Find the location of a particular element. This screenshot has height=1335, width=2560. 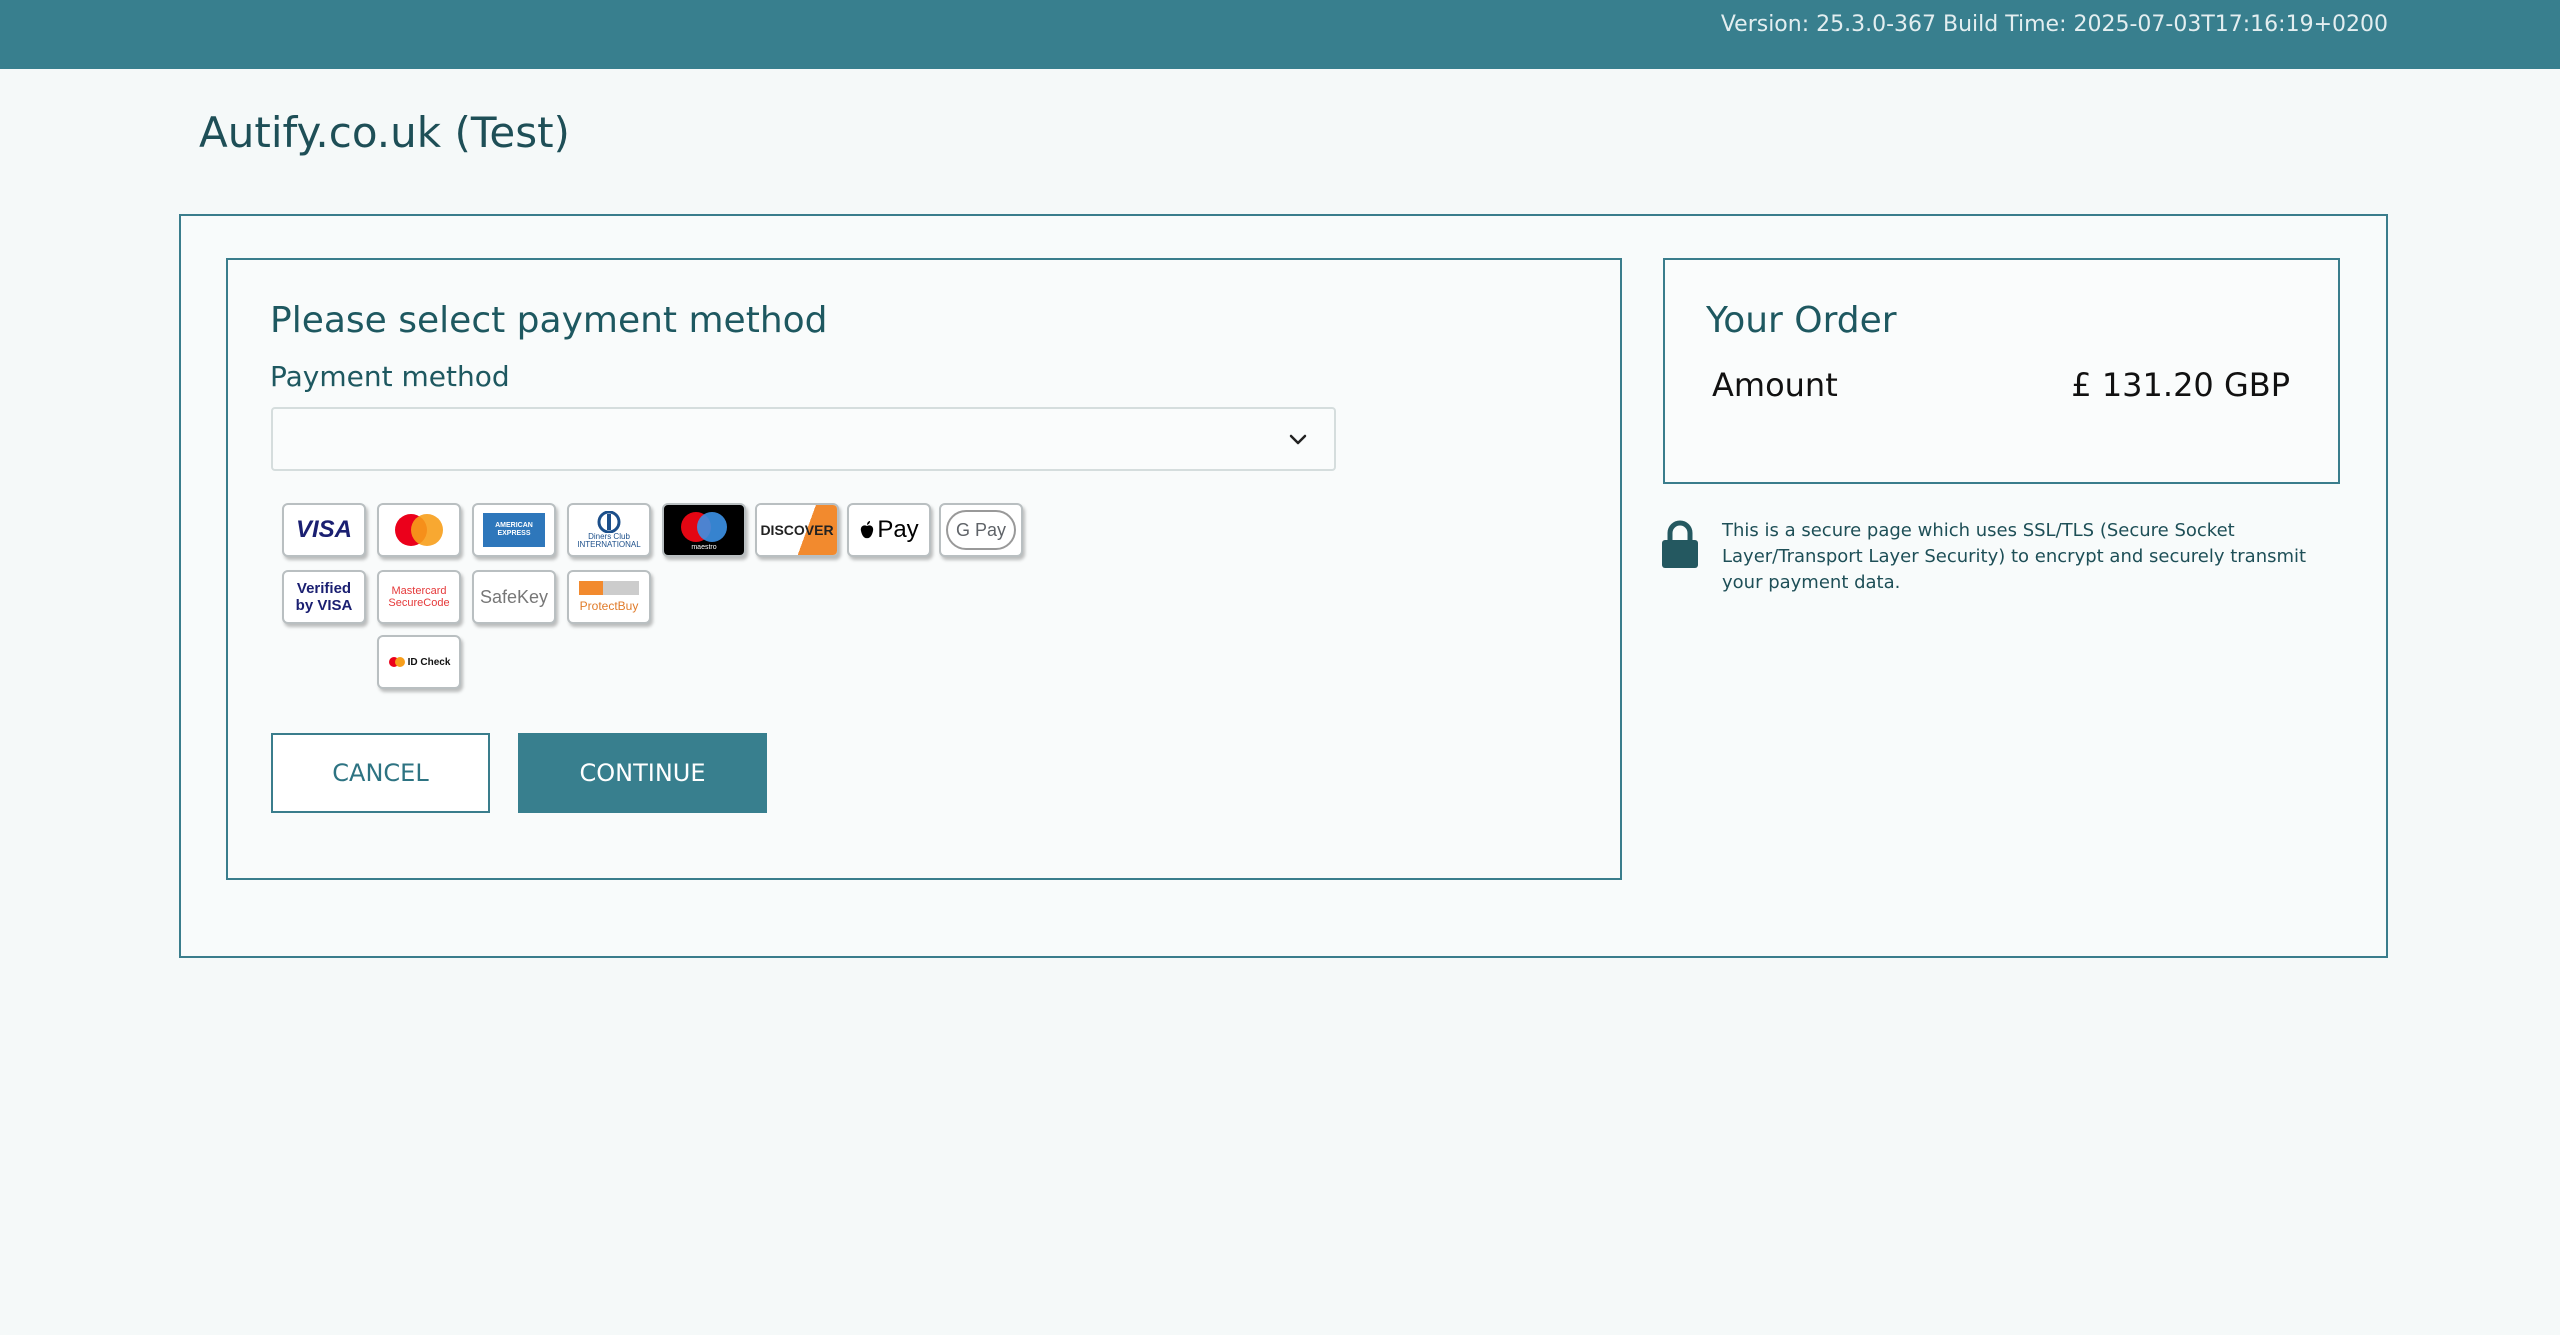

verified-by-visa-icon: Verified by VISA is located at coordinates (324, 597).